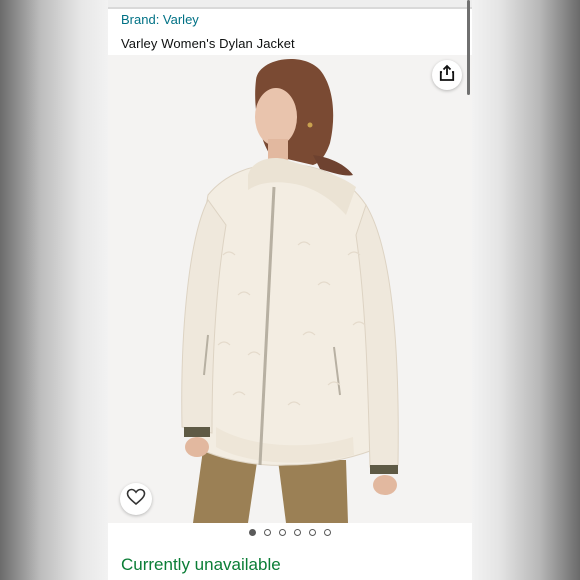  I want to click on share-button, so click(447, 75).